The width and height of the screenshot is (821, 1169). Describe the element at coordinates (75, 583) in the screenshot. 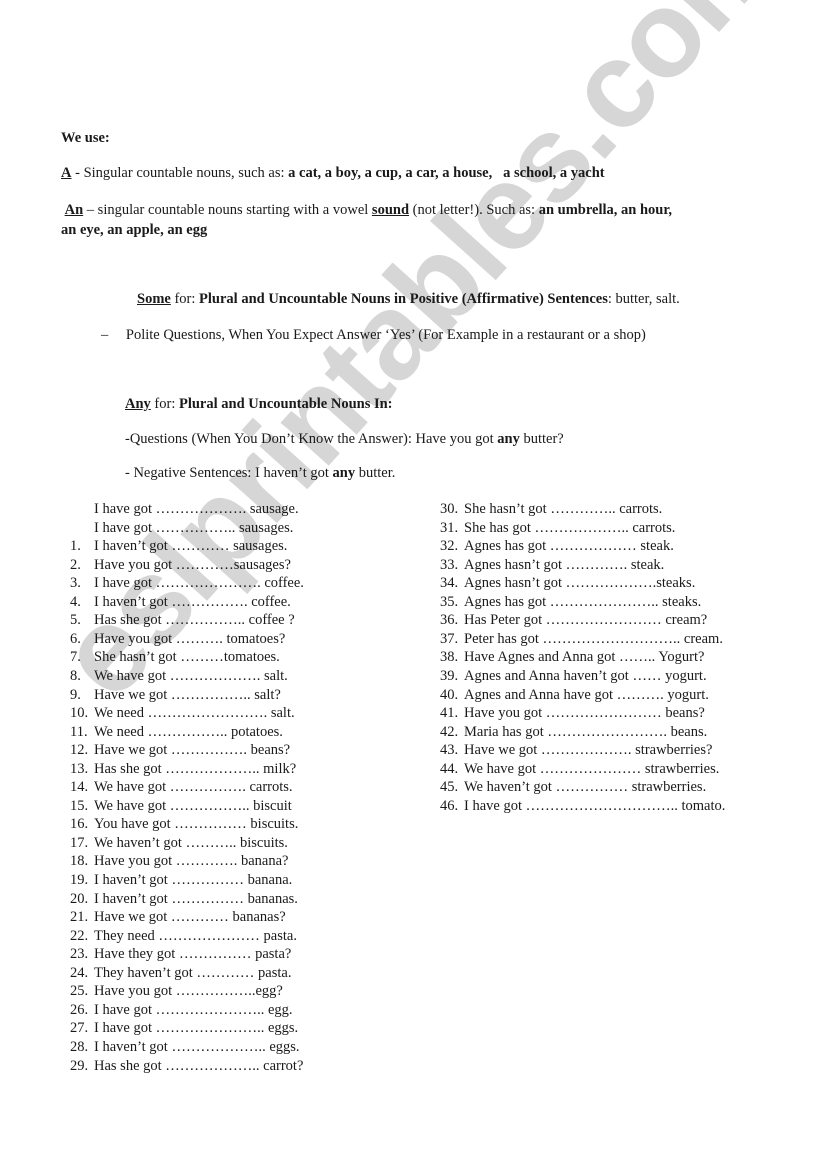

I see `exercise-number: 3.` at that location.